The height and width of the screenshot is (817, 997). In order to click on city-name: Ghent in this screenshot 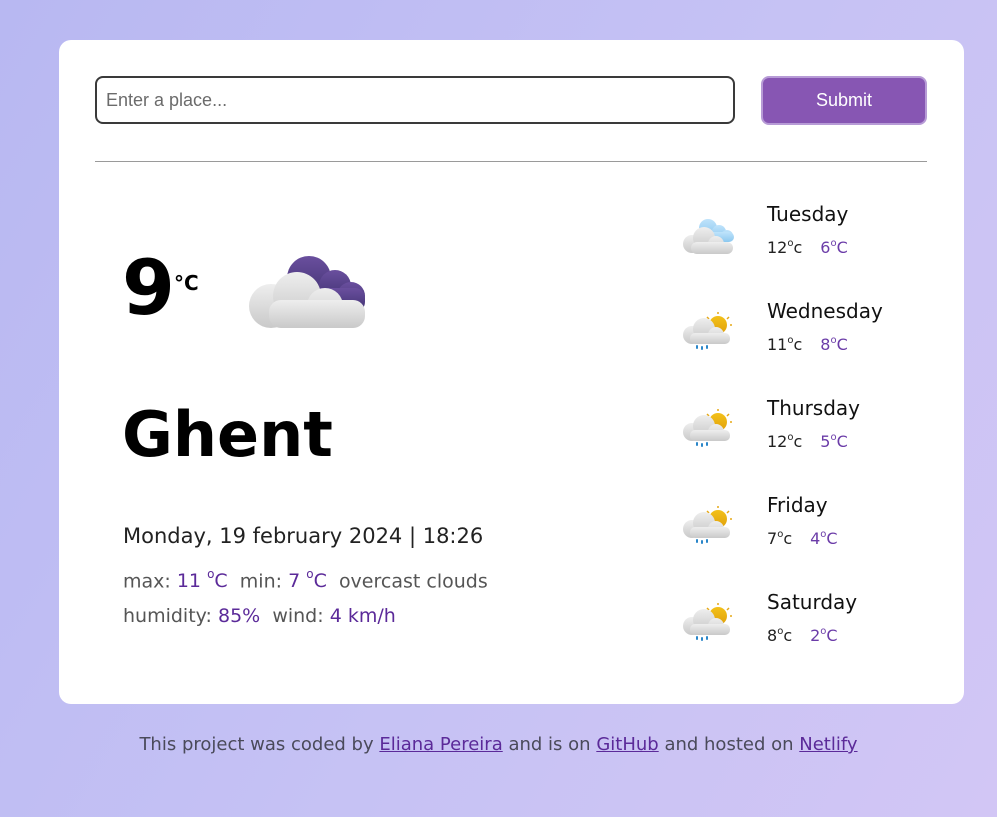, I will do `click(227, 434)`.